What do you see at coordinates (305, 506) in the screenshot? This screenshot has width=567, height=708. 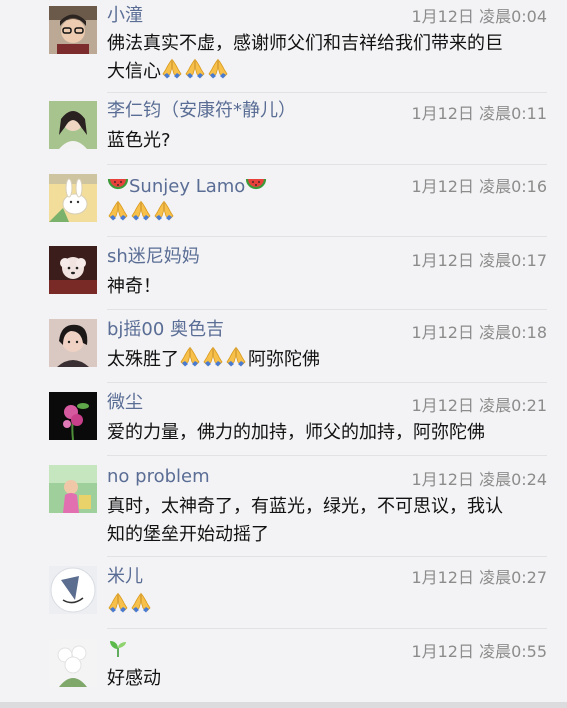 I see `comment-text-line: 真时，太神奇了，有蓝光，绿光，不可思议，我认` at bounding box center [305, 506].